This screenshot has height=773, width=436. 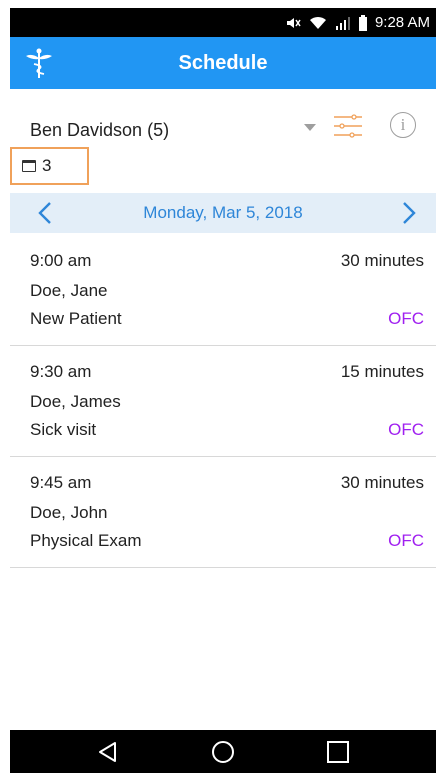 I want to click on provider-selector: Ben Davidson (5) i, so click(x=223, y=130).